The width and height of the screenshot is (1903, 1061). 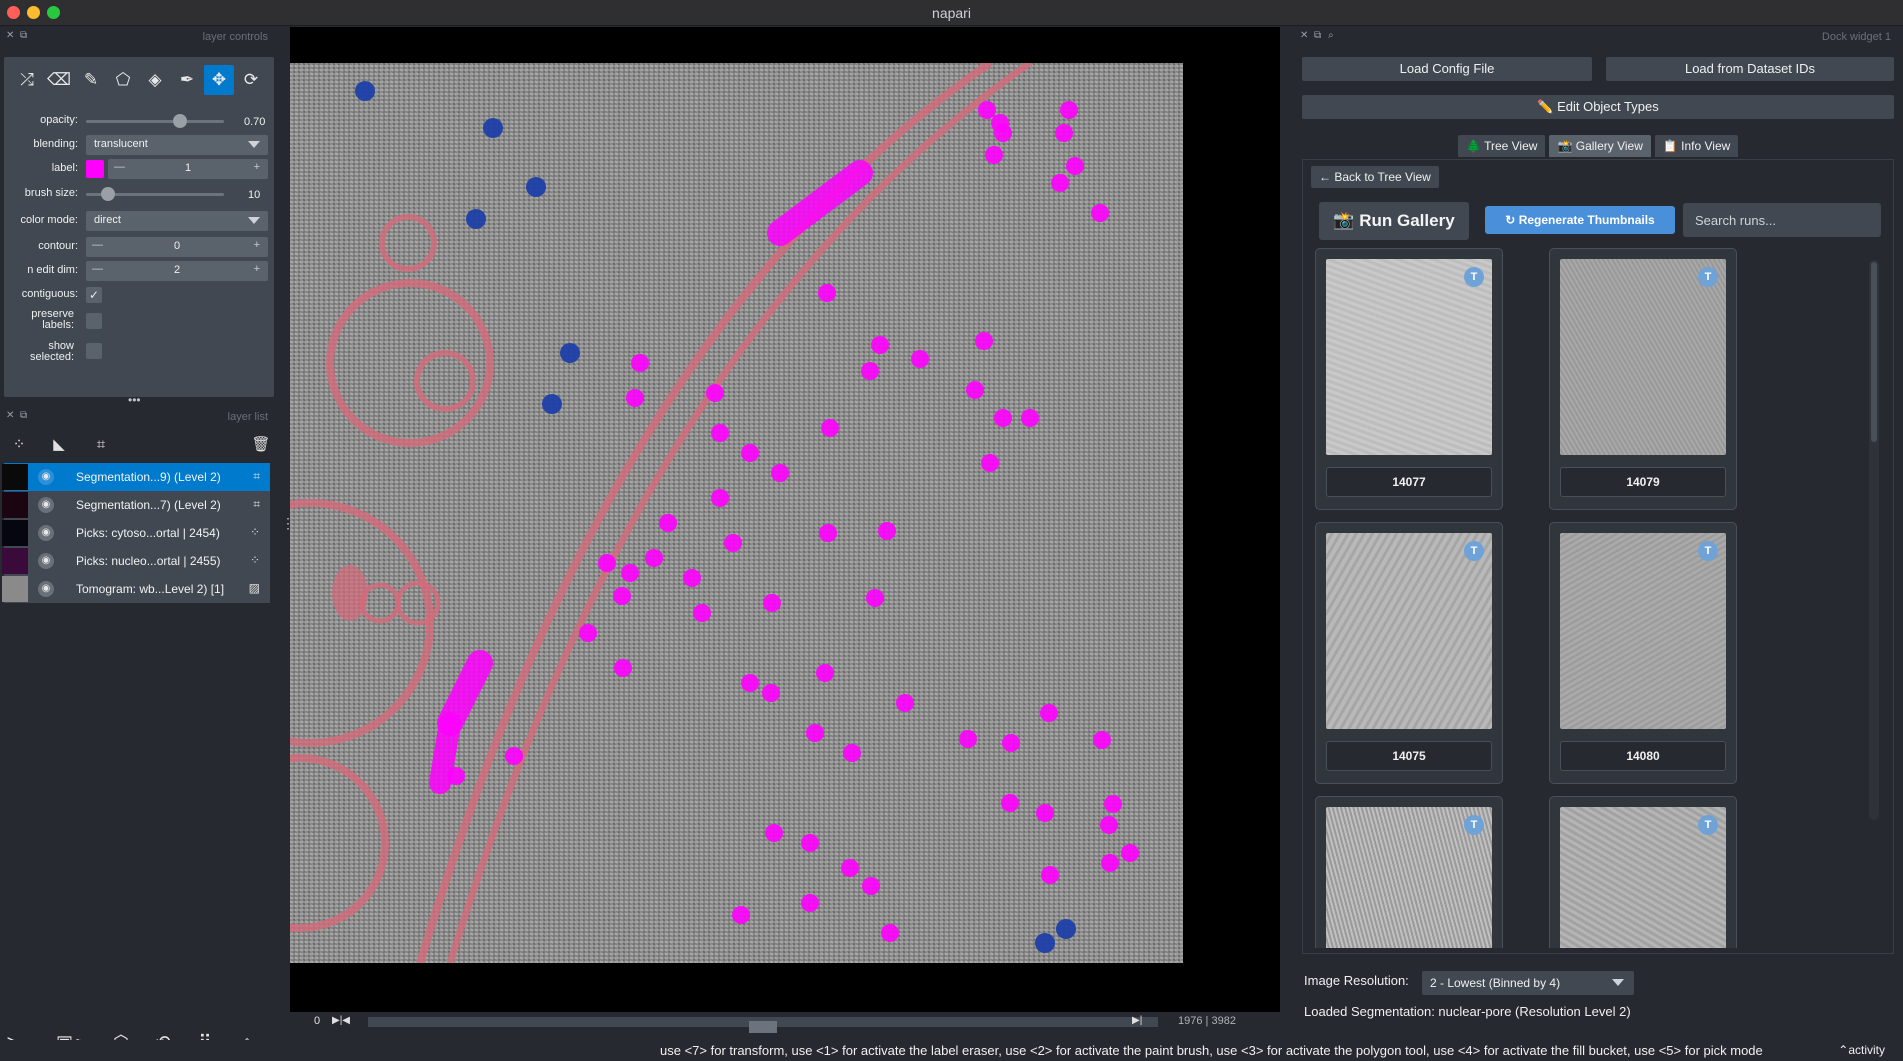 What do you see at coordinates (107, 194) in the screenshot?
I see `brush-size-slider-handle` at bounding box center [107, 194].